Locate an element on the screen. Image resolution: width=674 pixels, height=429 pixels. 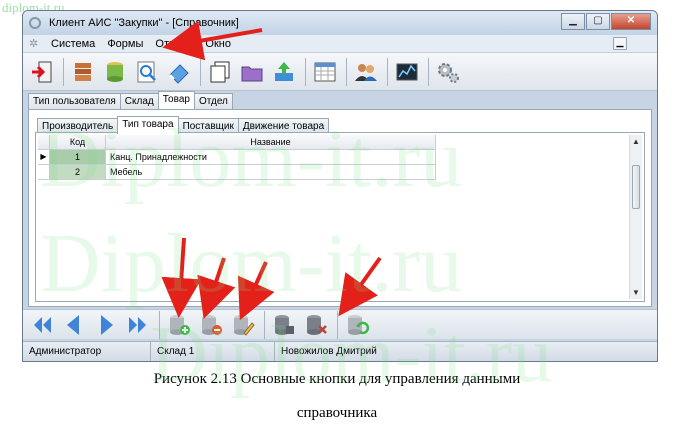
last-icon is located at coordinates (138, 325).